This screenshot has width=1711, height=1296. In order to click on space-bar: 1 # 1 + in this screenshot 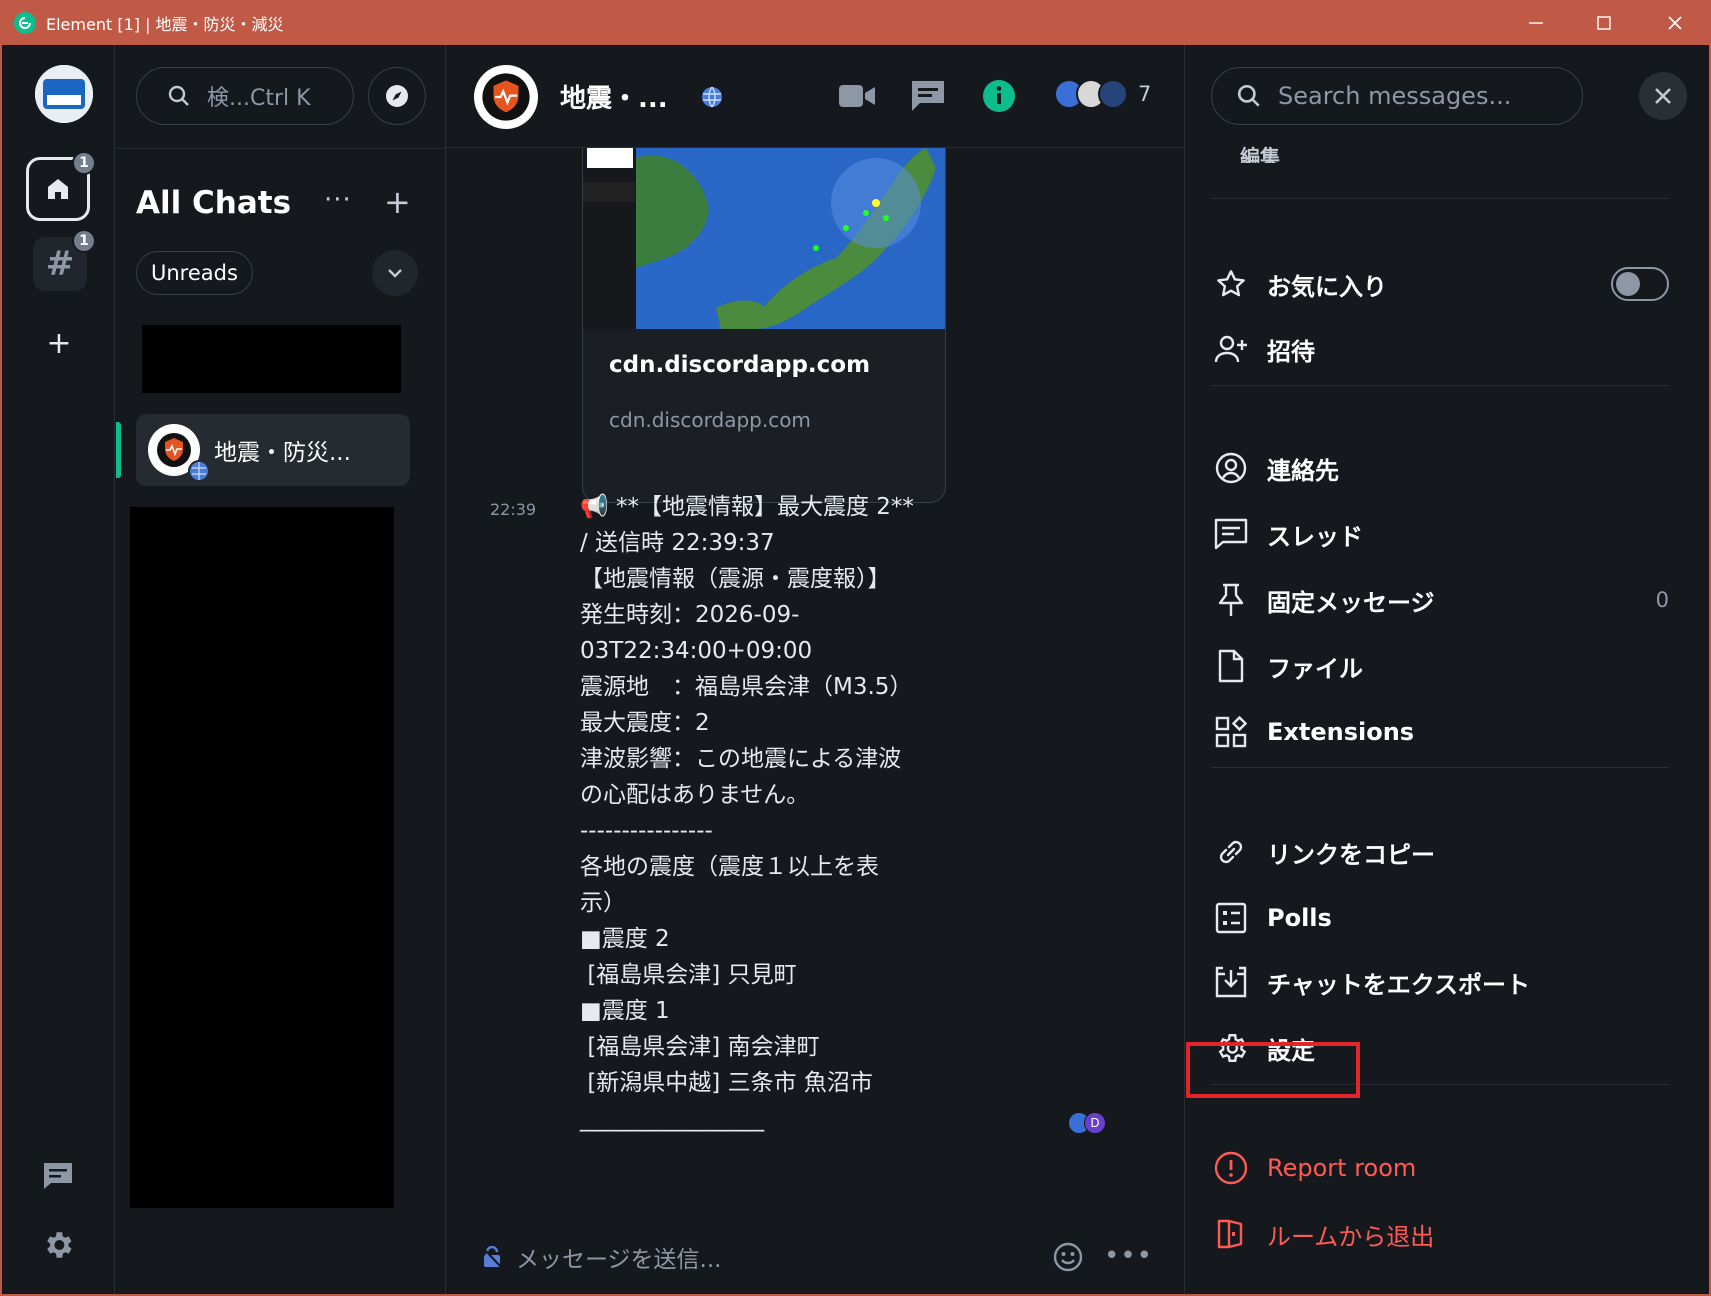, I will do `click(58, 669)`.